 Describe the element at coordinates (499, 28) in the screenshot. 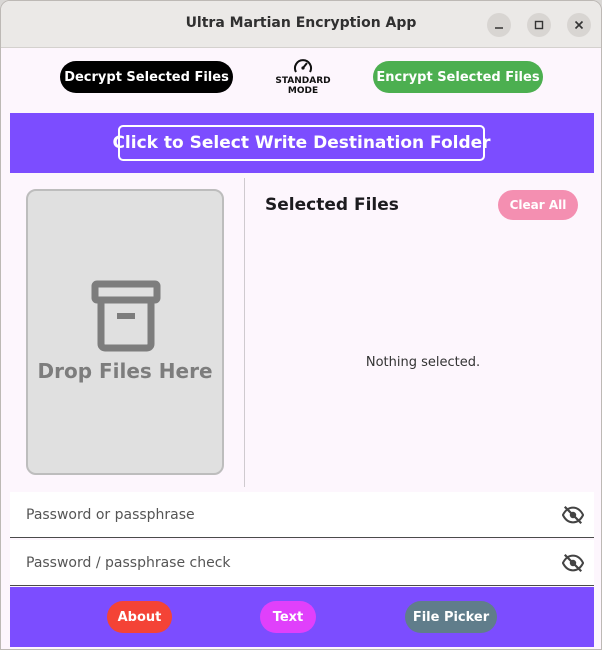

I see `minimize-icon` at that location.